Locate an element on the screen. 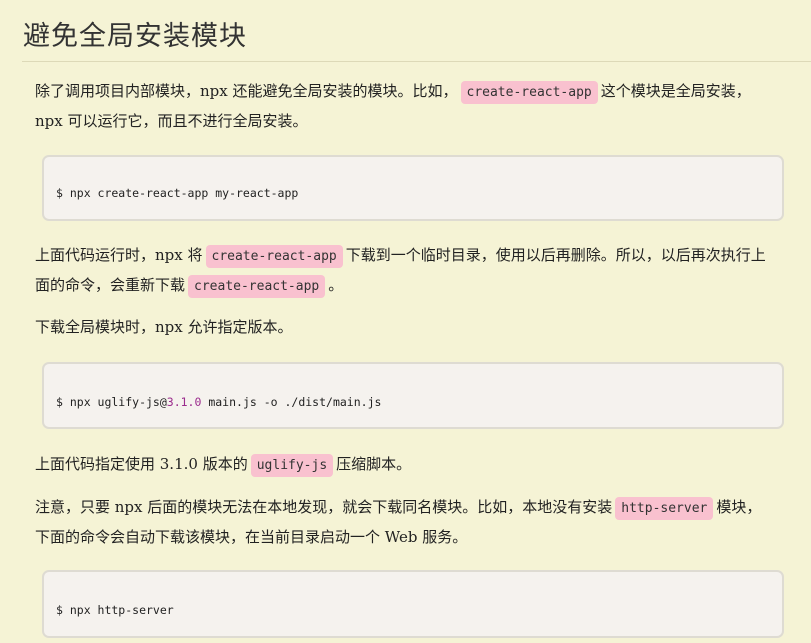 Image resolution: width=811 pixels, height=643 pixels. code-block: $ npx create-react-app my-react-app is located at coordinates (413, 188).